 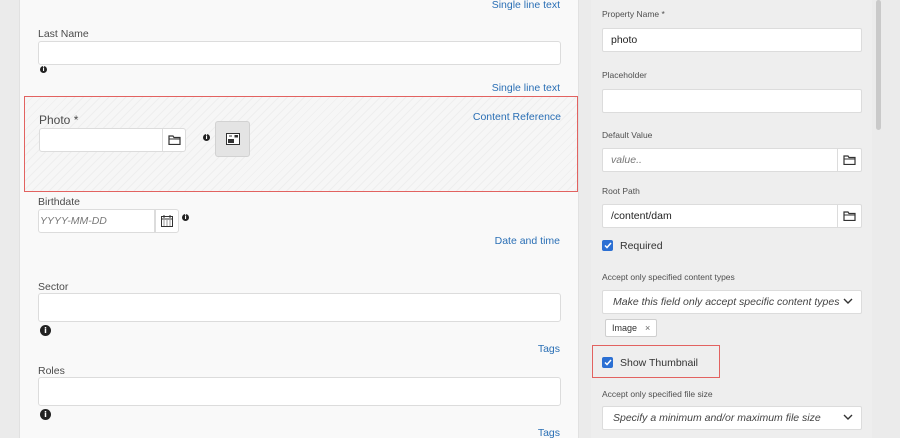 I want to click on birthdate-field-type: Date and time, so click(x=527, y=241).